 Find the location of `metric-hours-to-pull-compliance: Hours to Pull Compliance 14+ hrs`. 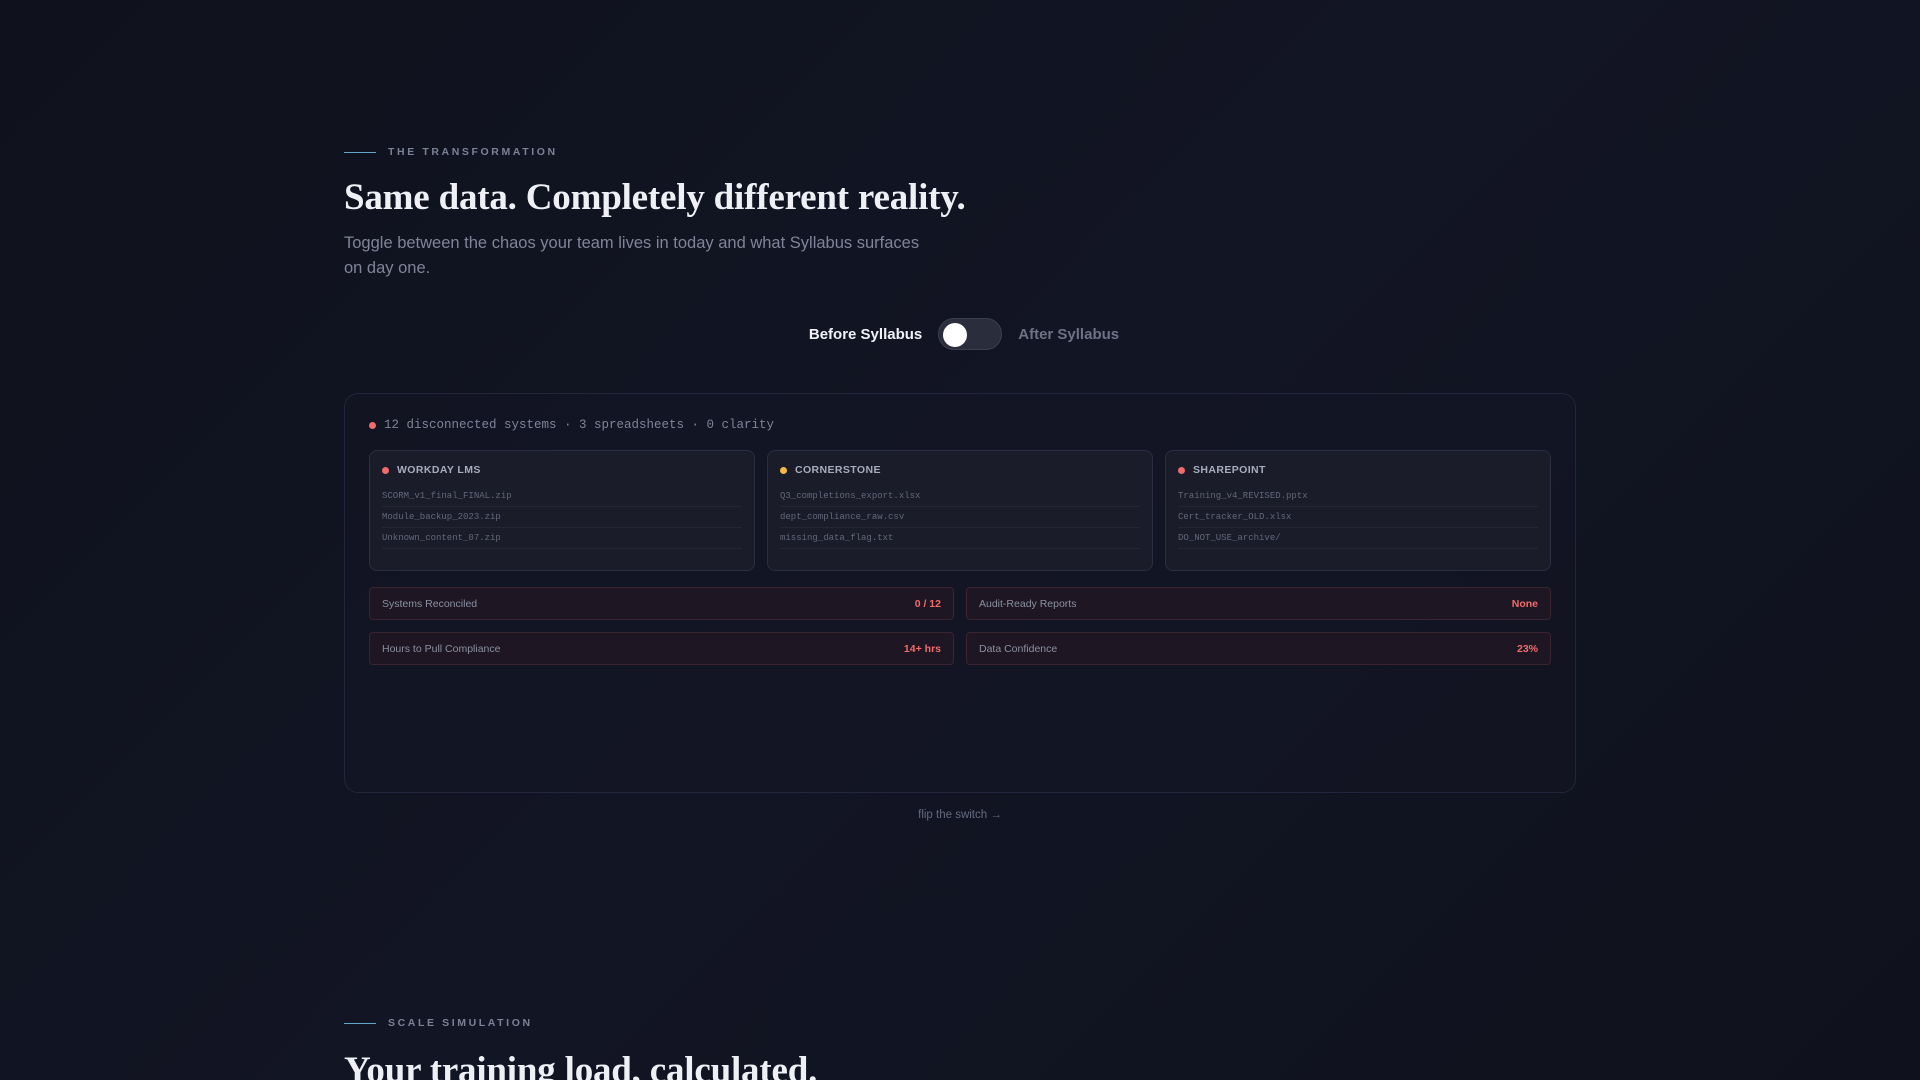

metric-hours-to-pull-compliance: Hours to Pull Compliance 14+ hrs is located at coordinates (661, 648).